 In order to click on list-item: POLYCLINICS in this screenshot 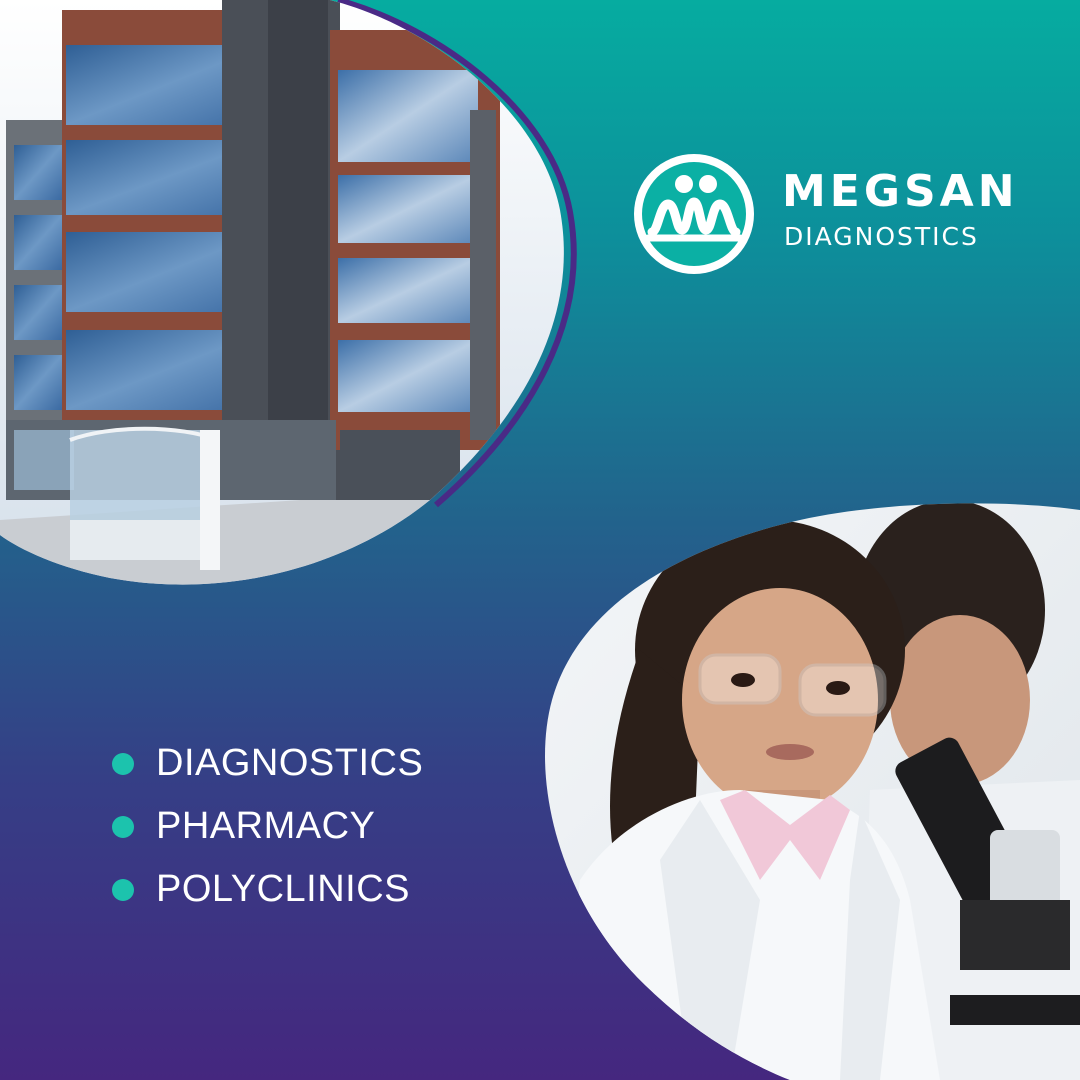, I will do `click(267, 889)`.